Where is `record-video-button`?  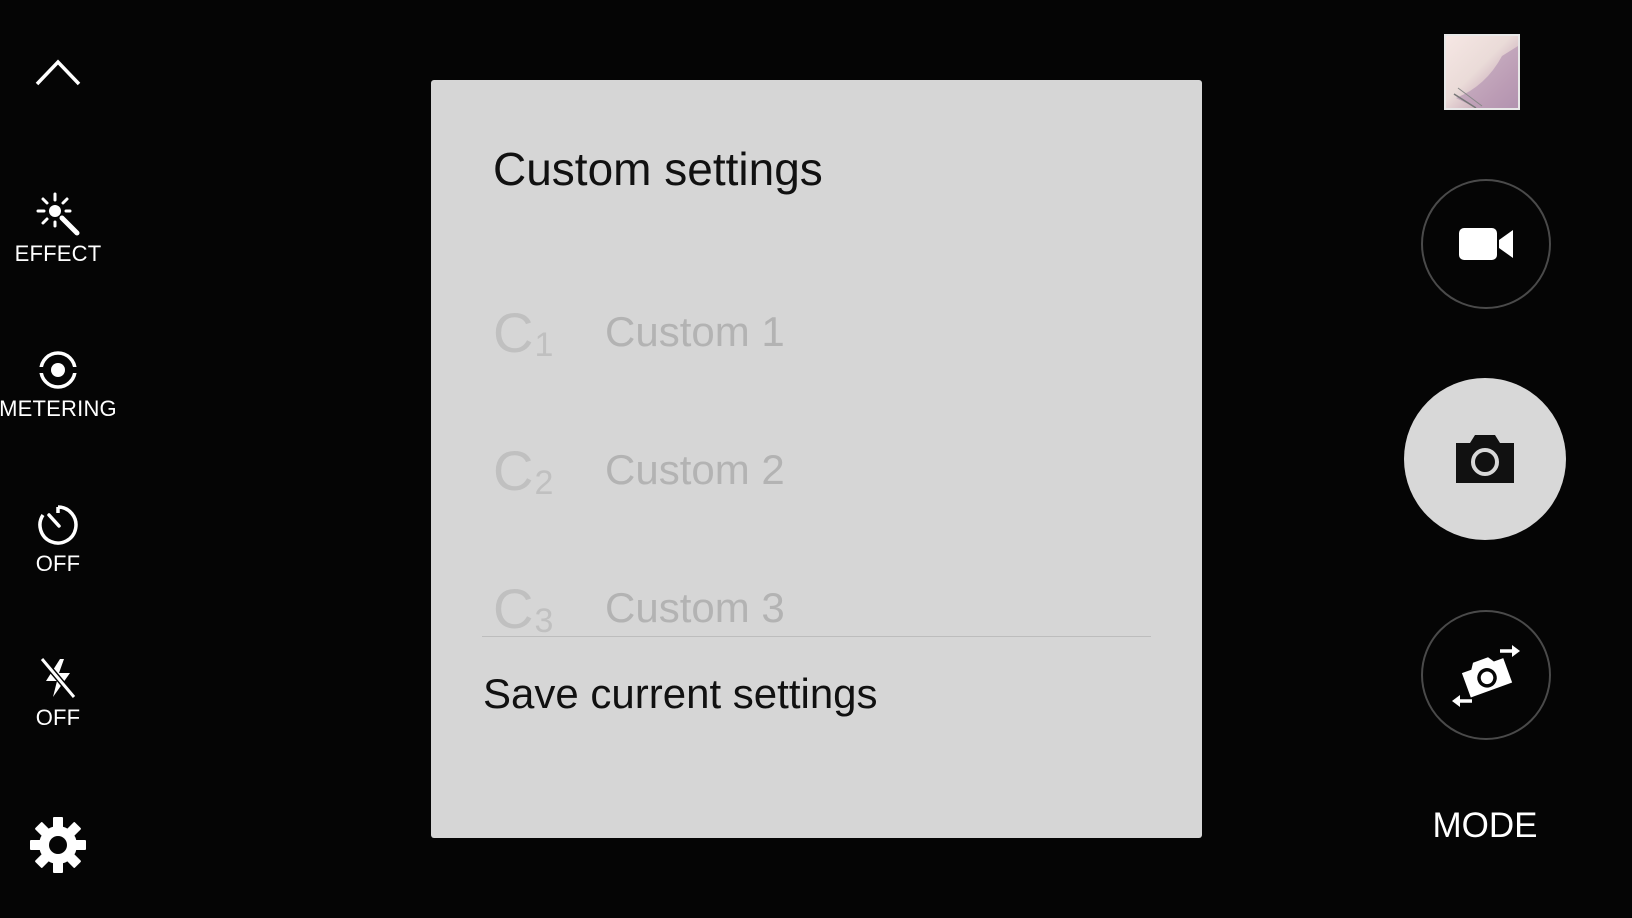 record-video-button is located at coordinates (1486, 244).